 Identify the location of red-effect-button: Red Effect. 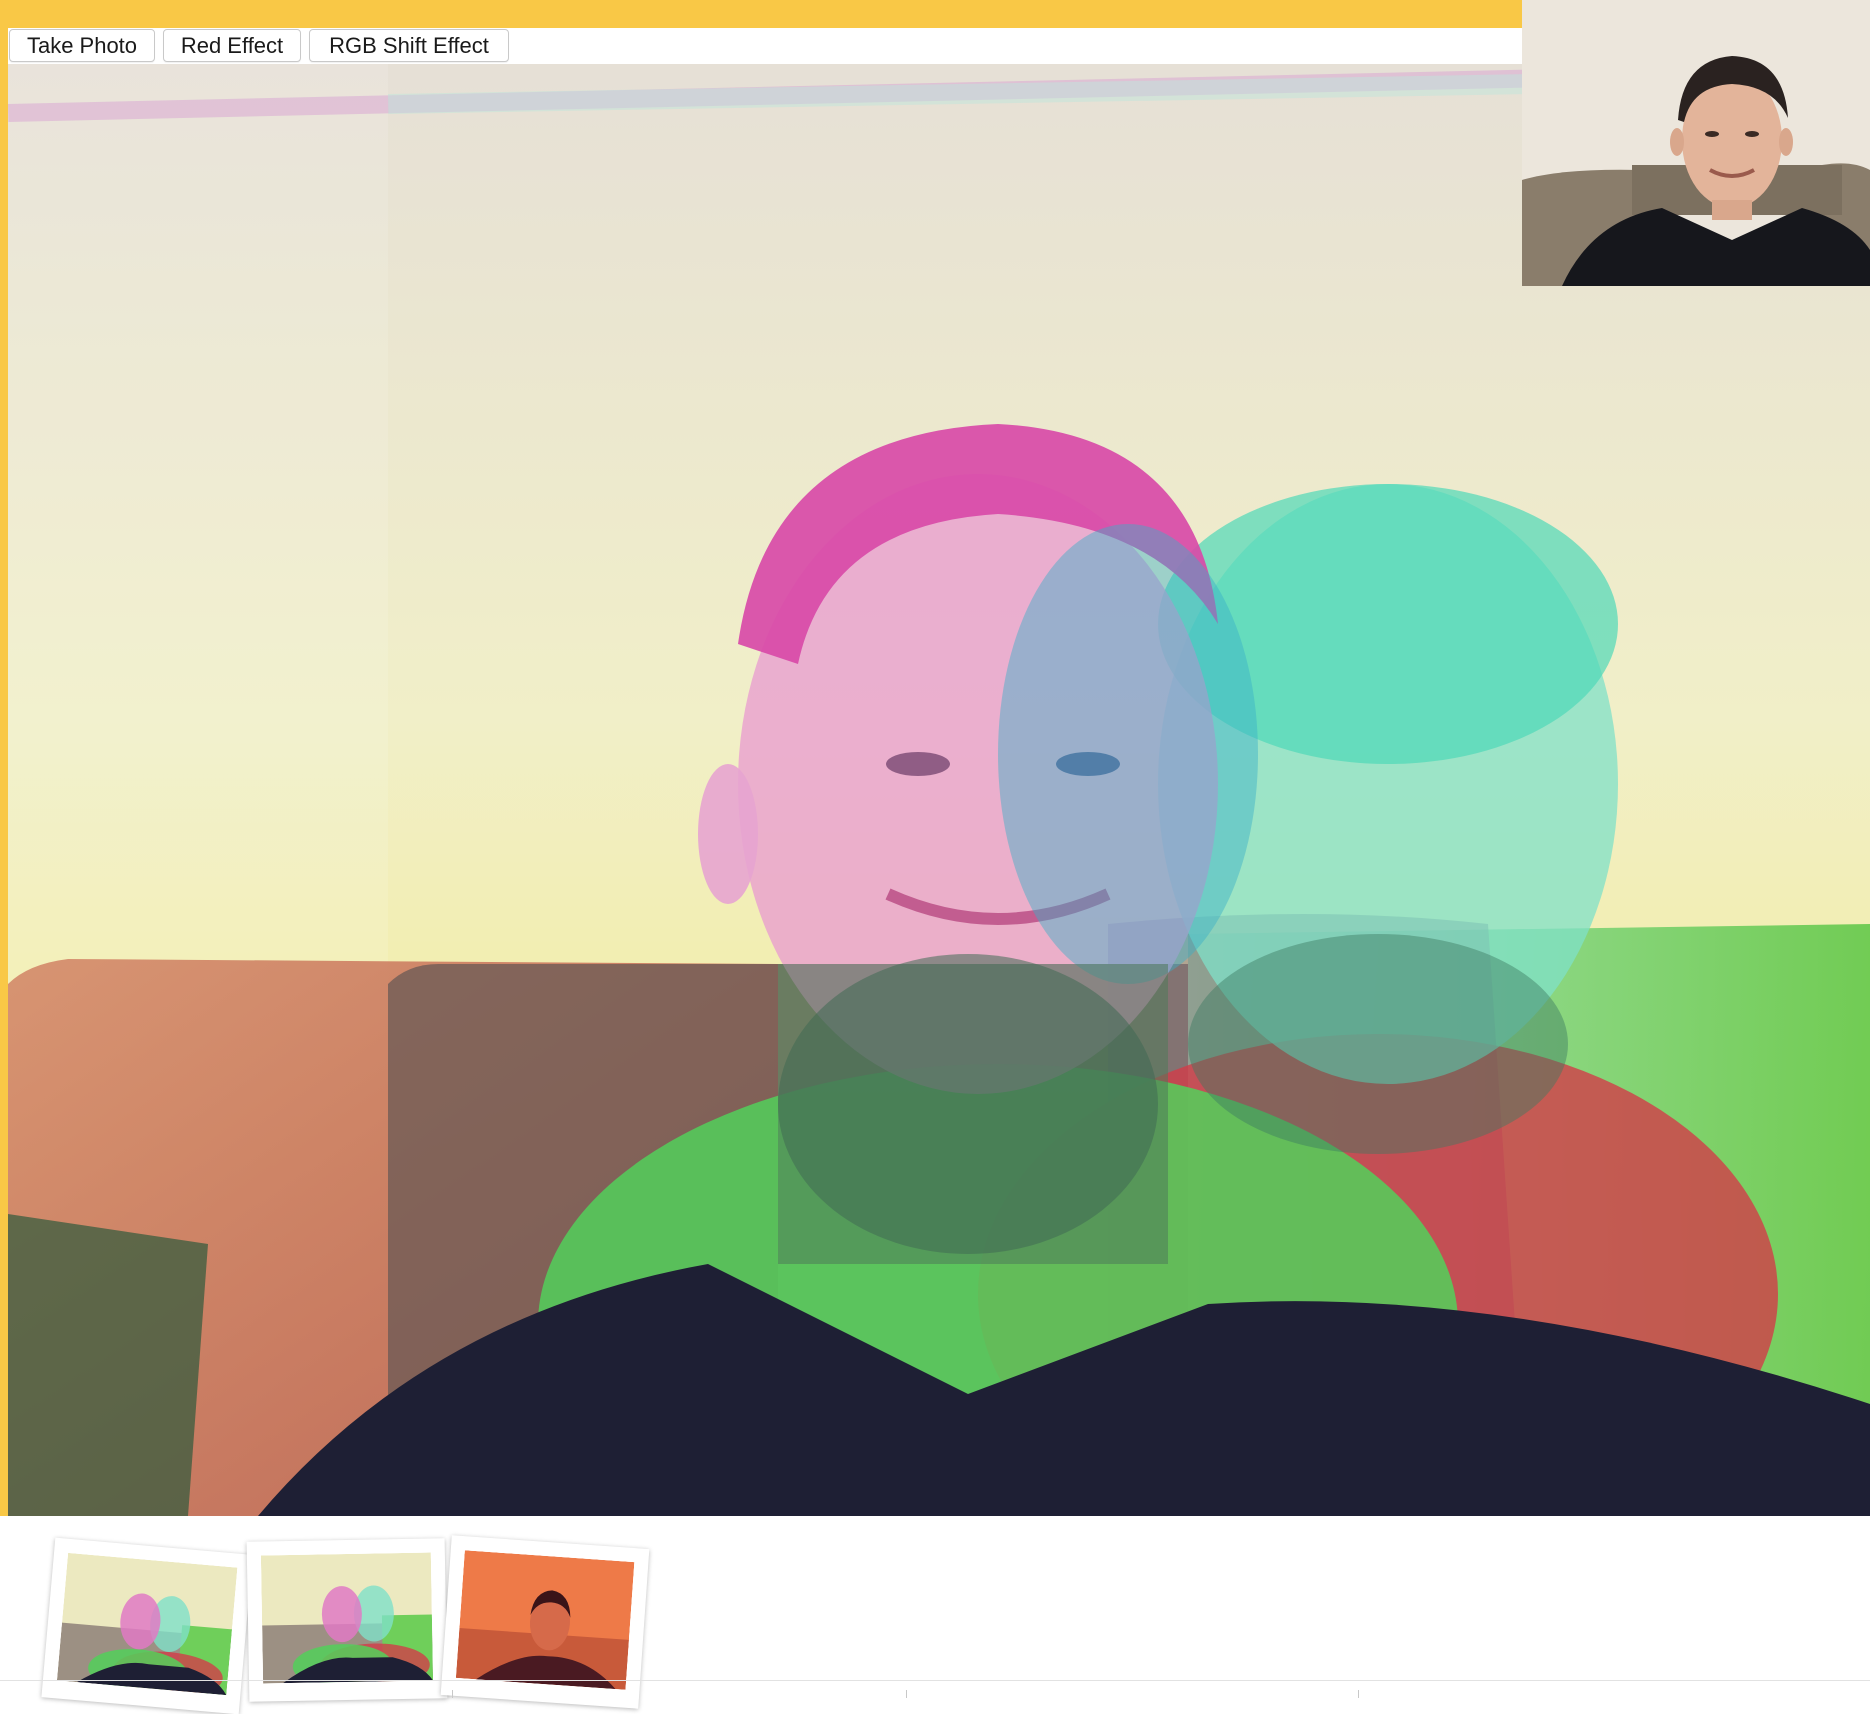
(232, 45).